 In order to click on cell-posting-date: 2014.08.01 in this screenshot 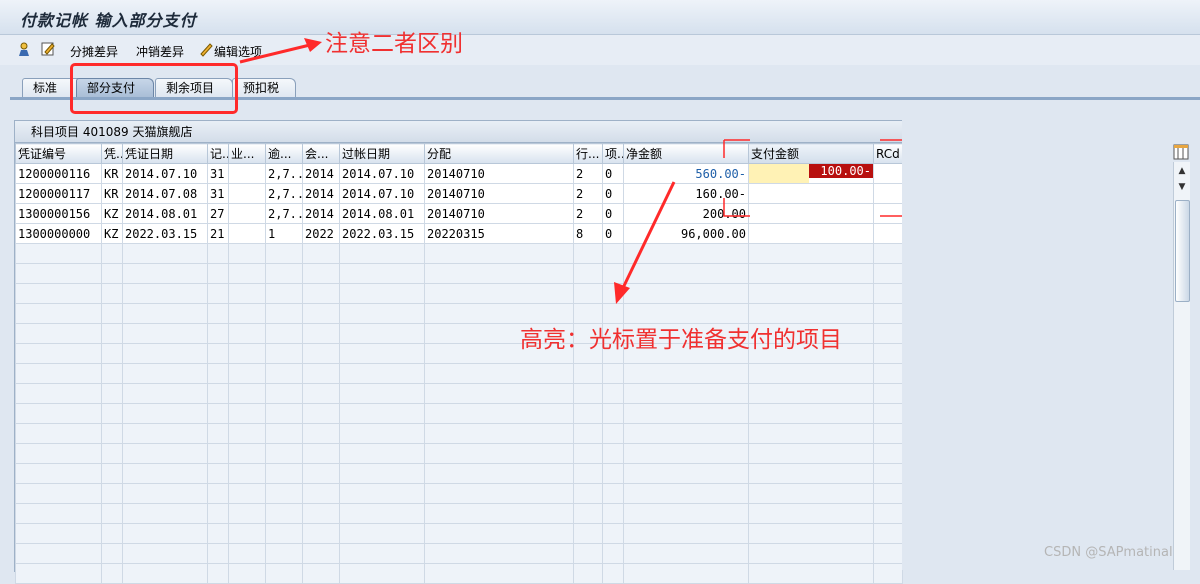, I will do `click(382, 213)`.